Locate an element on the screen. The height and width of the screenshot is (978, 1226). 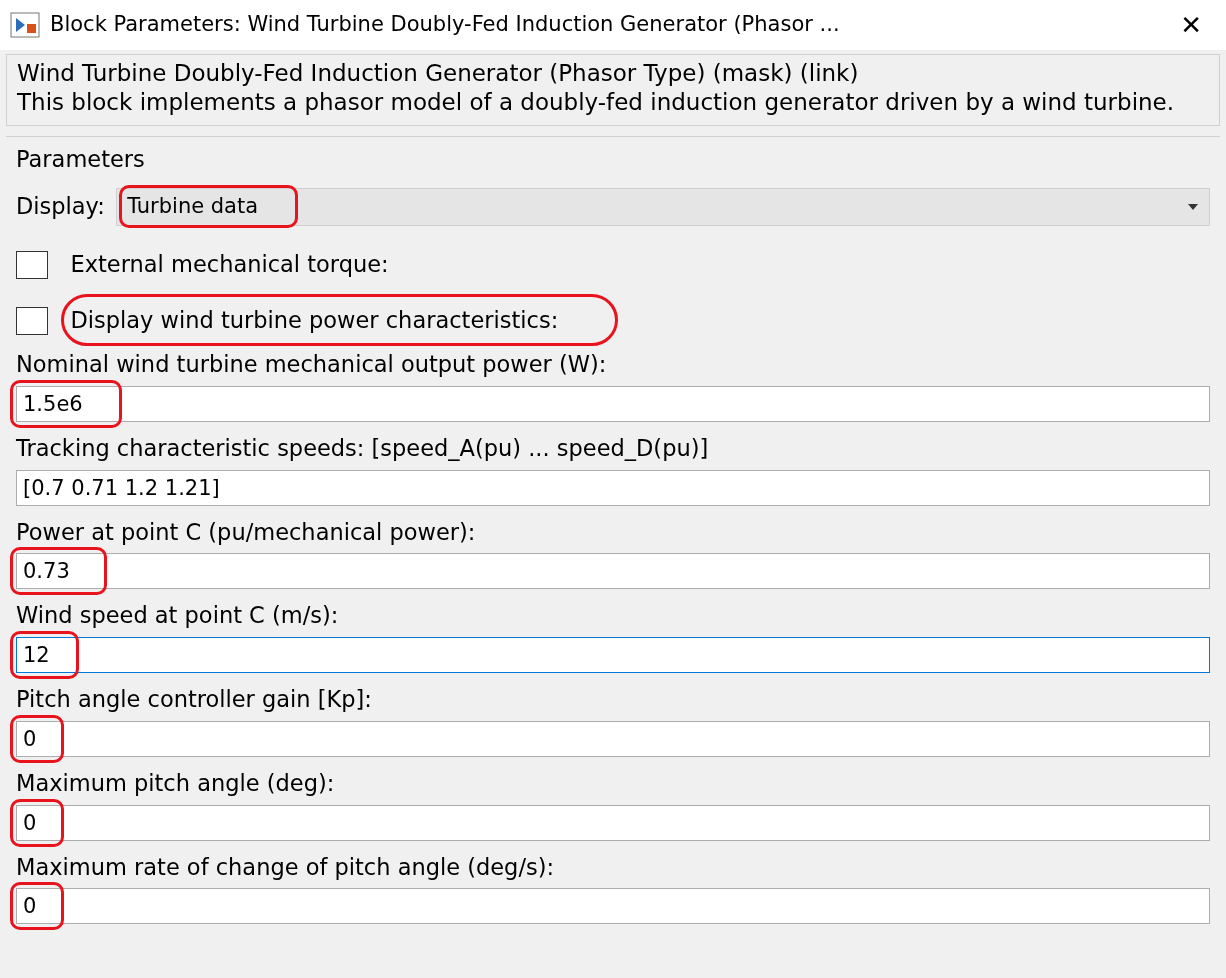
block-icon is located at coordinates (25, 25).